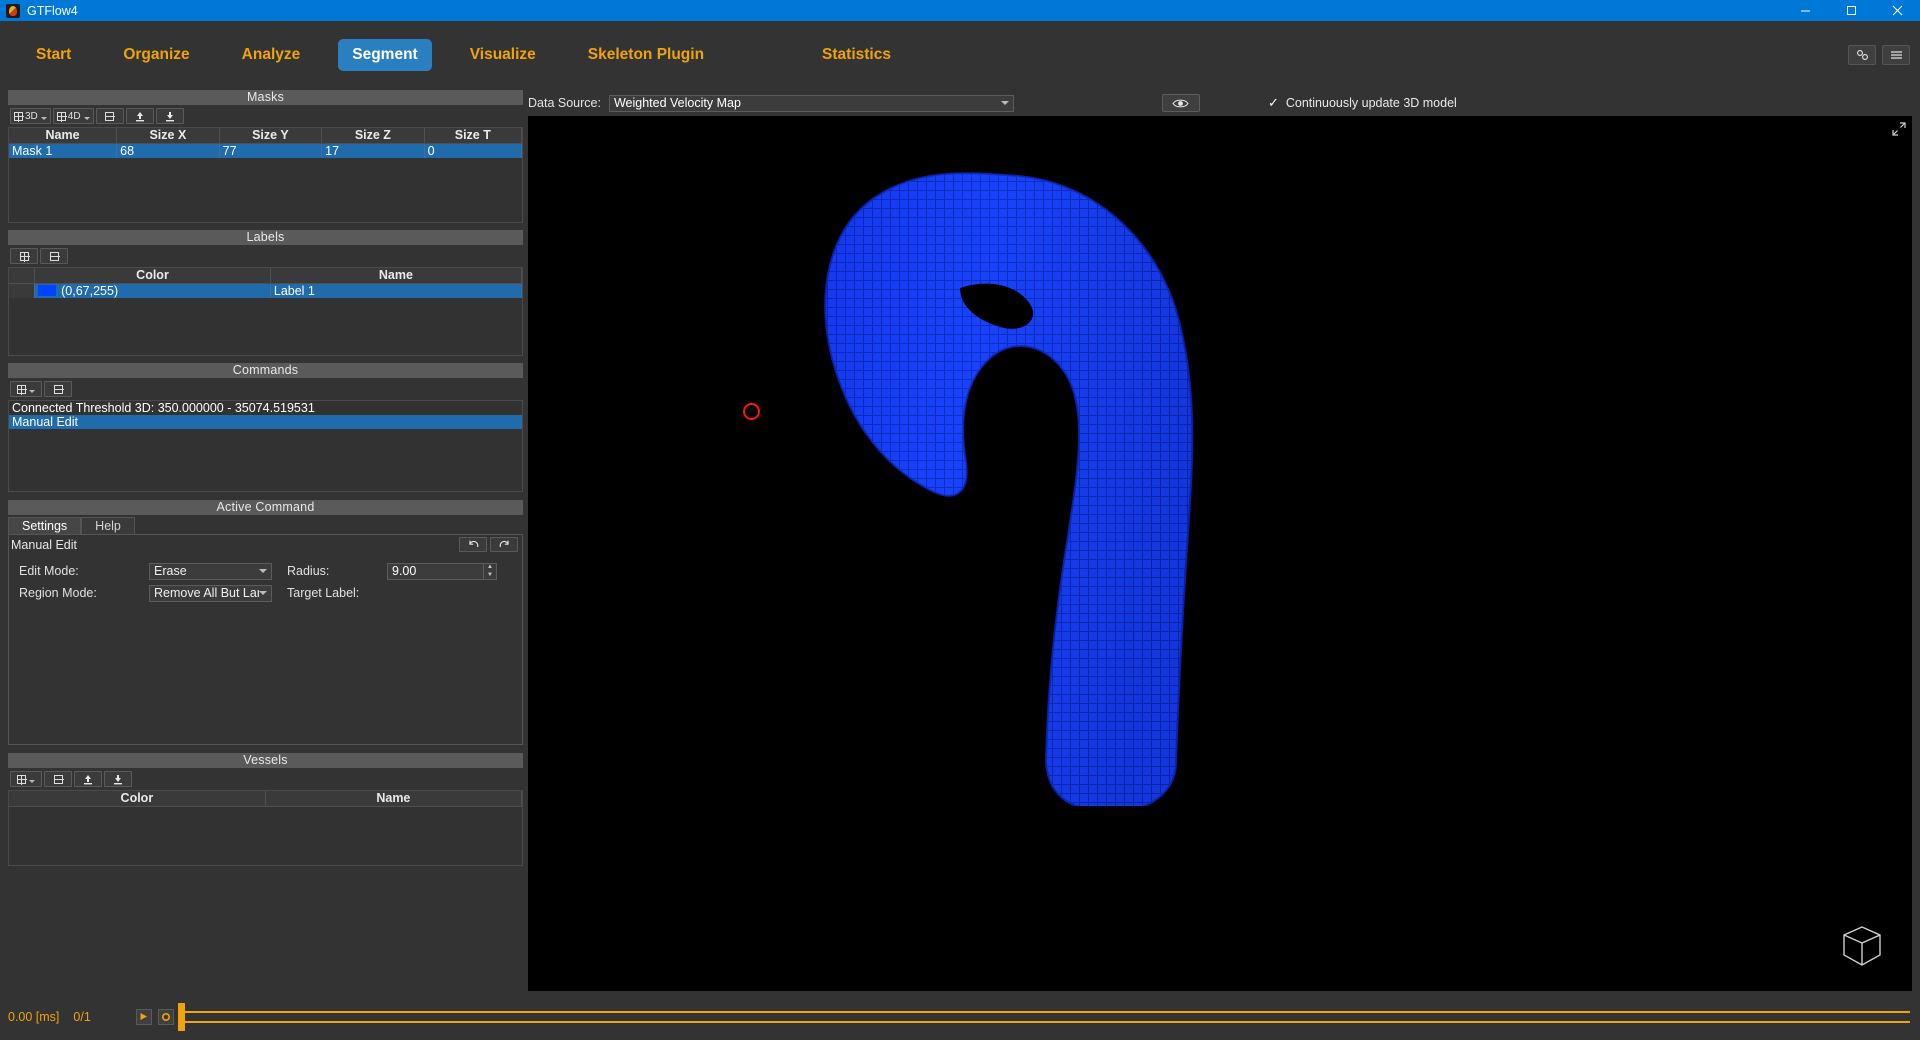 This screenshot has height=1040, width=1920. I want to click on import-vessel-button, so click(88, 779).